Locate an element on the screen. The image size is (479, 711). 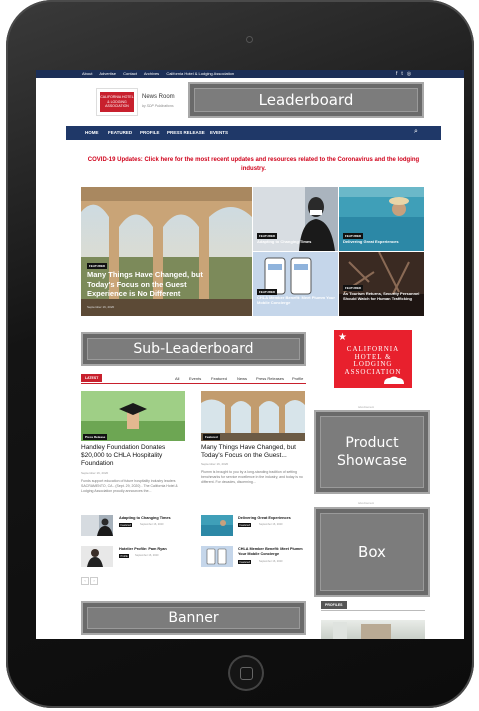
home-button is located at coordinates (246, 673).